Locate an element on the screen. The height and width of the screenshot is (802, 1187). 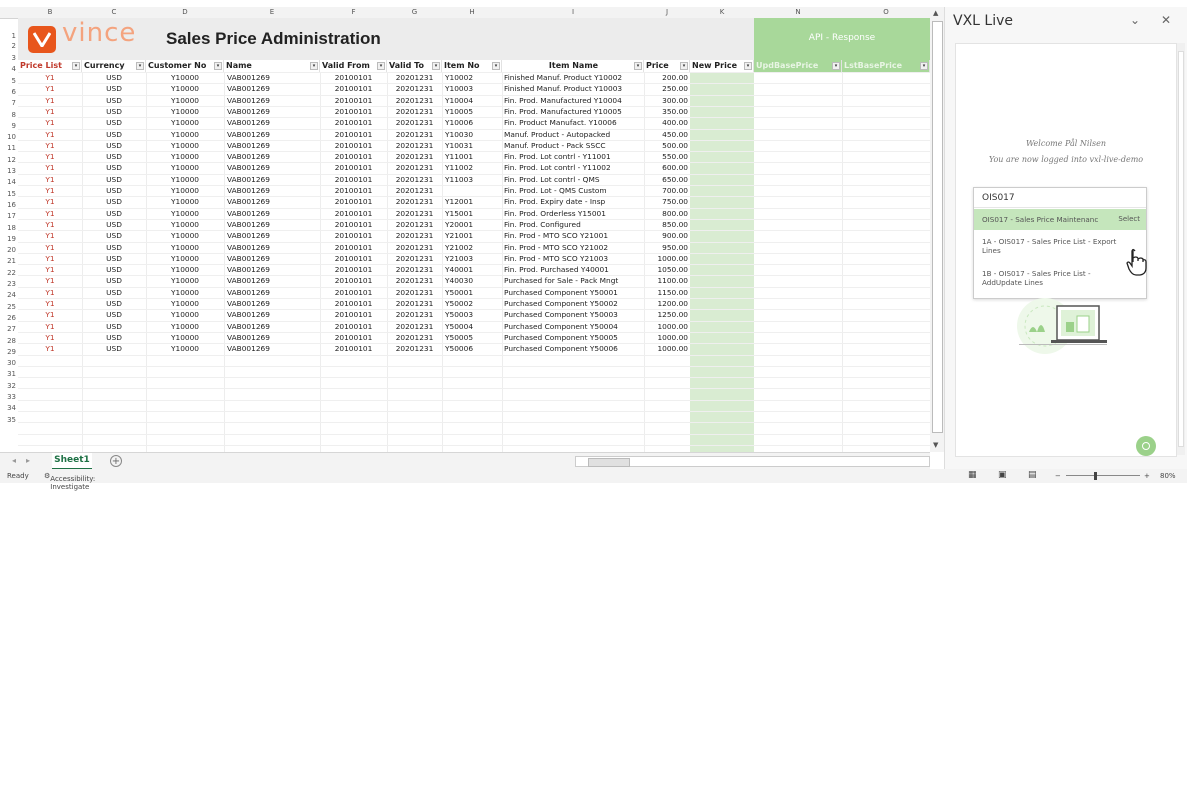
table-cell: Fin. Prod - MTO SCO Y21002 is located at coordinates (573, 247).